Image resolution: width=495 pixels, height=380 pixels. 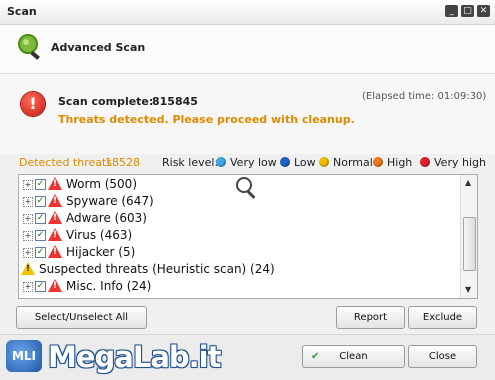 What do you see at coordinates (392, 162) in the screenshot?
I see `risk-high: High` at bounding box center [392, 162].